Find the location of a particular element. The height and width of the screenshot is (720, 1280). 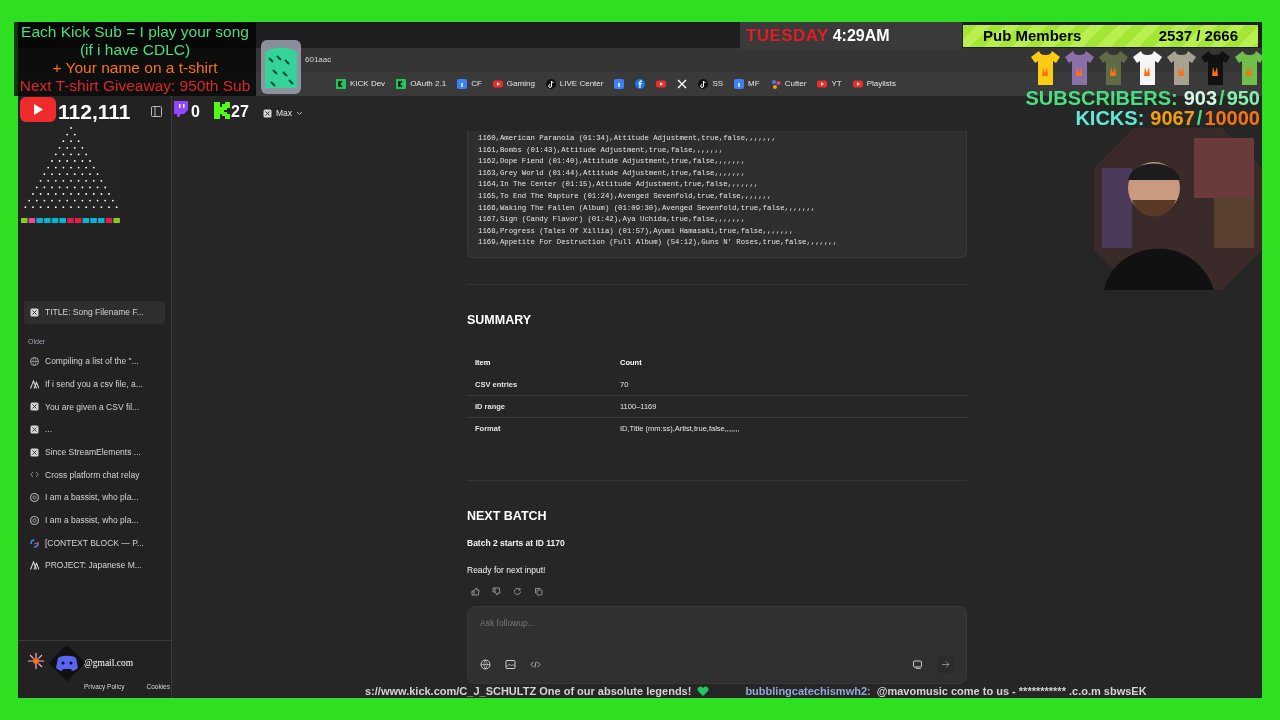

kick-count: 27 is located at coordinates (240, 112).